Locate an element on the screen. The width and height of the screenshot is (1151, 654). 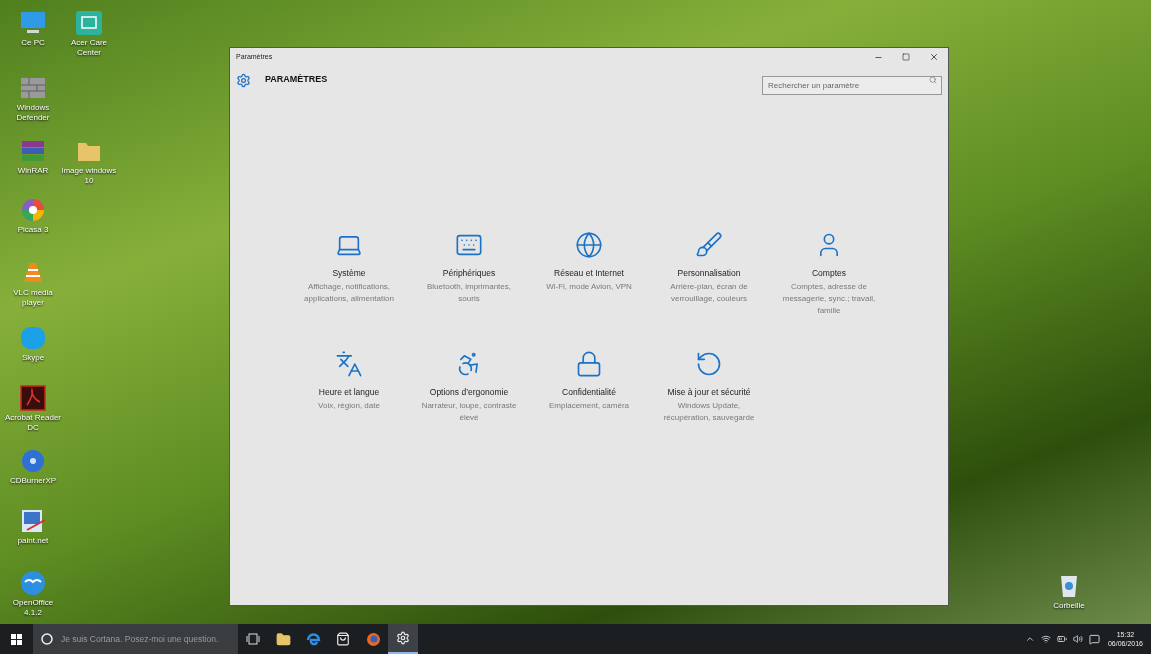
desktop-shortcut: Acer Care Center is located at coordinates (89, 34).